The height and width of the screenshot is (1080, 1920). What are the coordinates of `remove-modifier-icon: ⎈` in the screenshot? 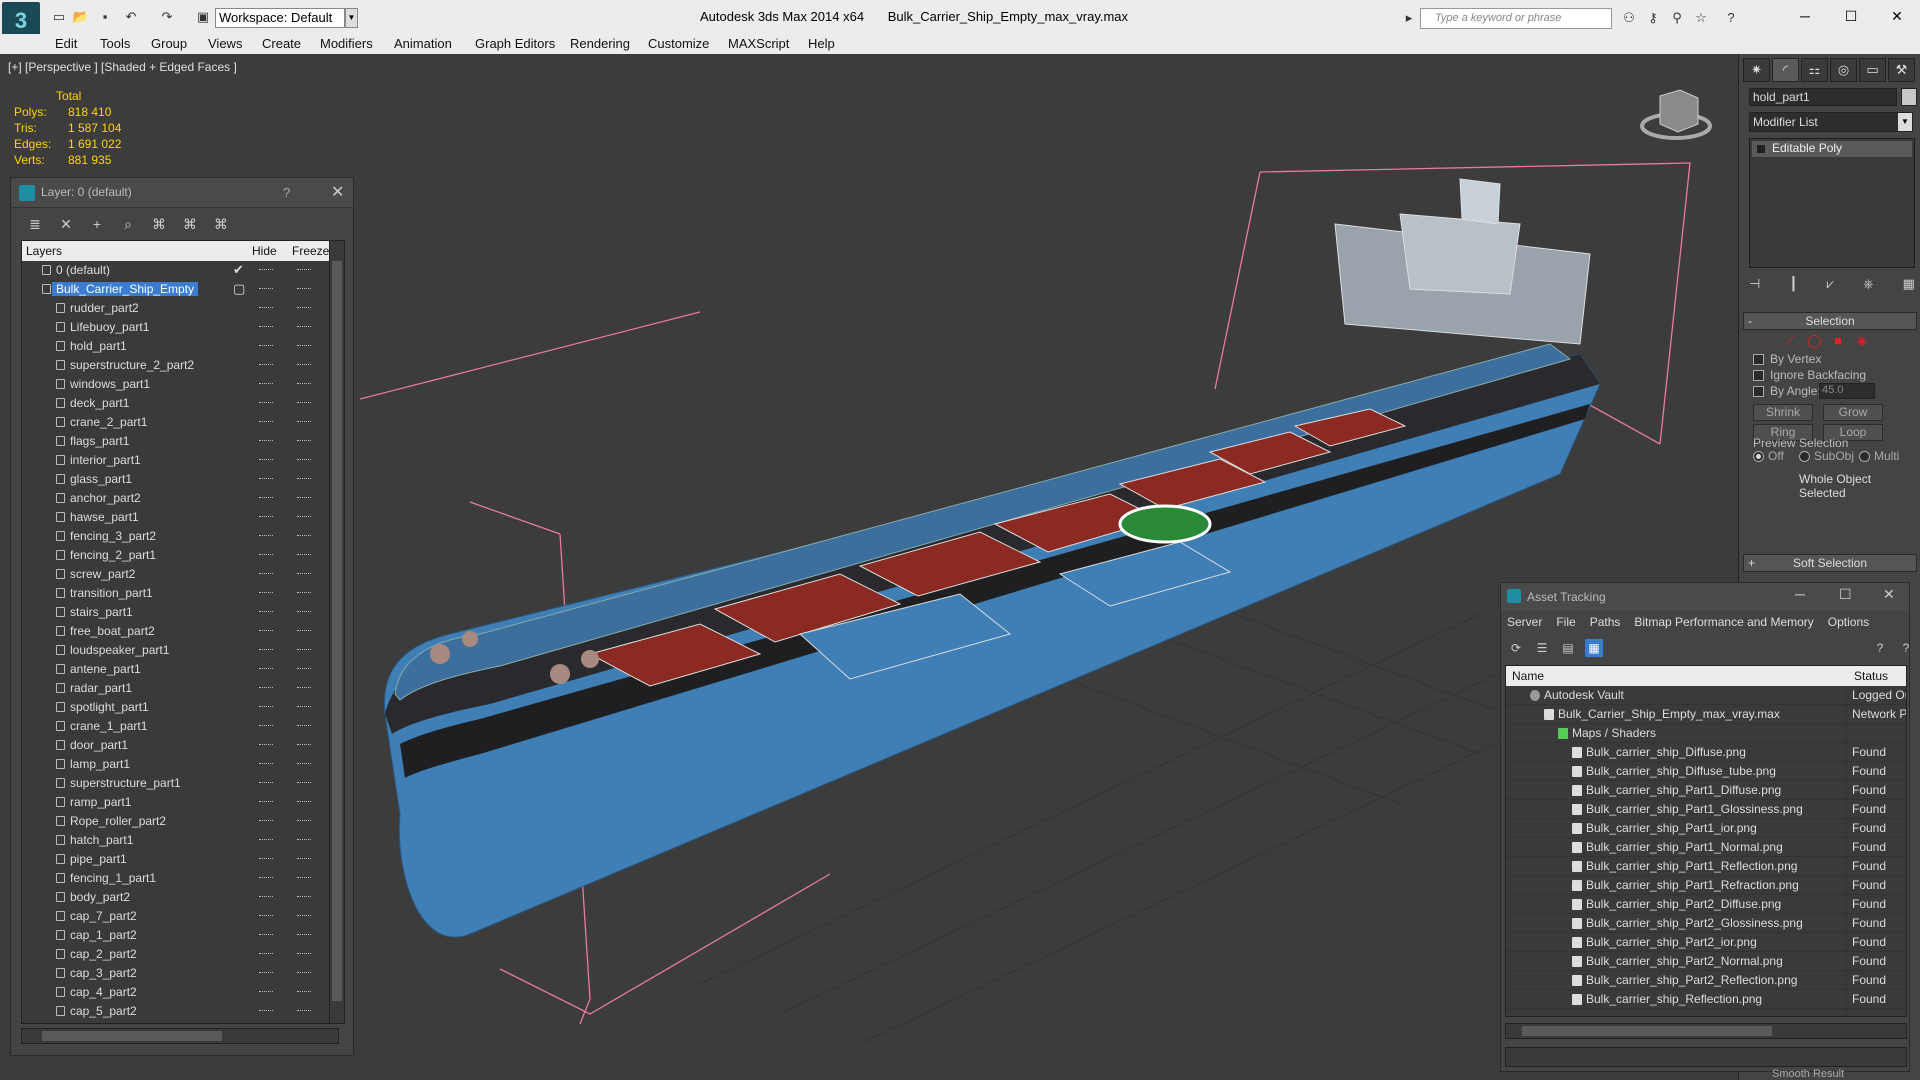 It's located at (1868, 286).